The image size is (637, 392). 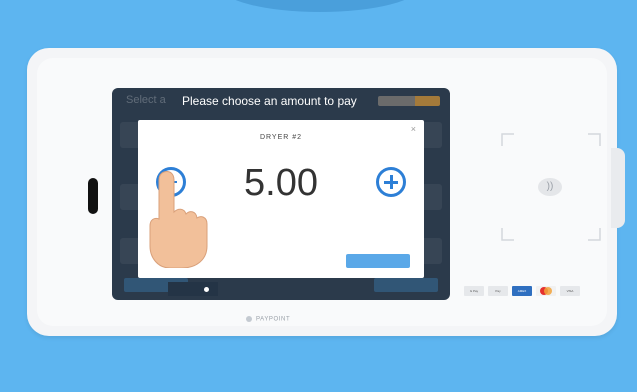 I want to click on applepay-card-icon: Pay, so click(x=498, y=291).